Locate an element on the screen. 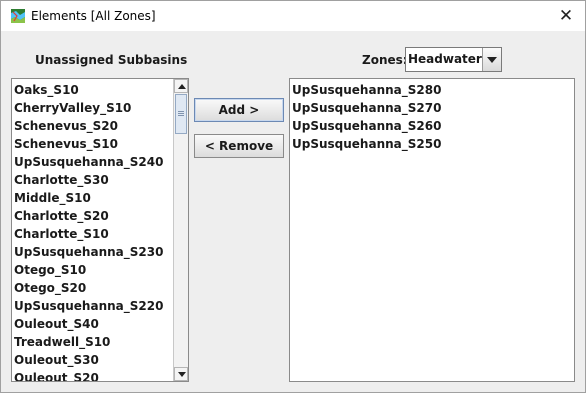  list-item: Charlotte_S30 is located at coordinates (88, 180).